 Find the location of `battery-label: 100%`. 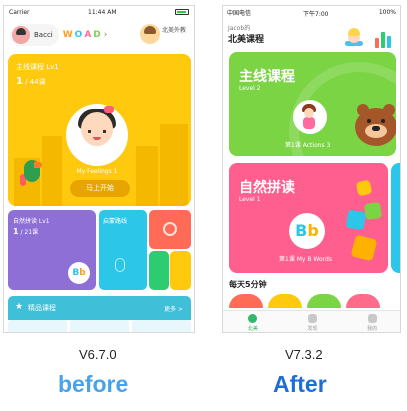

battery-label: 100% is located at coordinates (387, 12).